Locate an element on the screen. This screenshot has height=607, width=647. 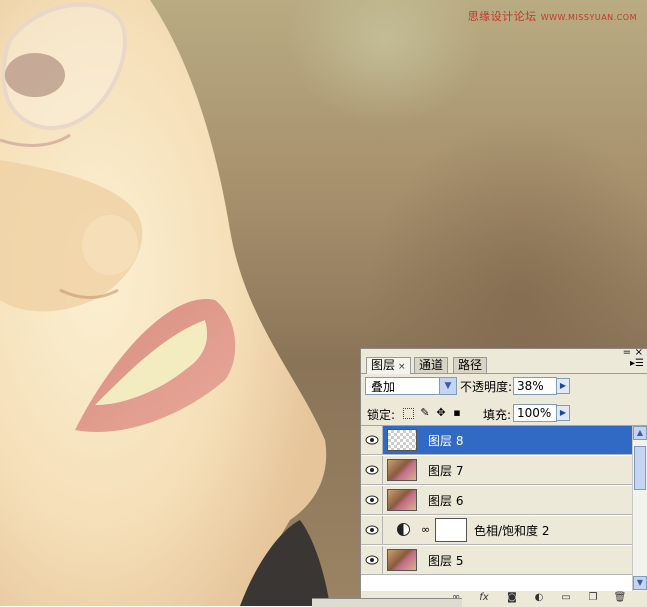
chain-link-icon: ∞ is located at coordinates (425, 529).